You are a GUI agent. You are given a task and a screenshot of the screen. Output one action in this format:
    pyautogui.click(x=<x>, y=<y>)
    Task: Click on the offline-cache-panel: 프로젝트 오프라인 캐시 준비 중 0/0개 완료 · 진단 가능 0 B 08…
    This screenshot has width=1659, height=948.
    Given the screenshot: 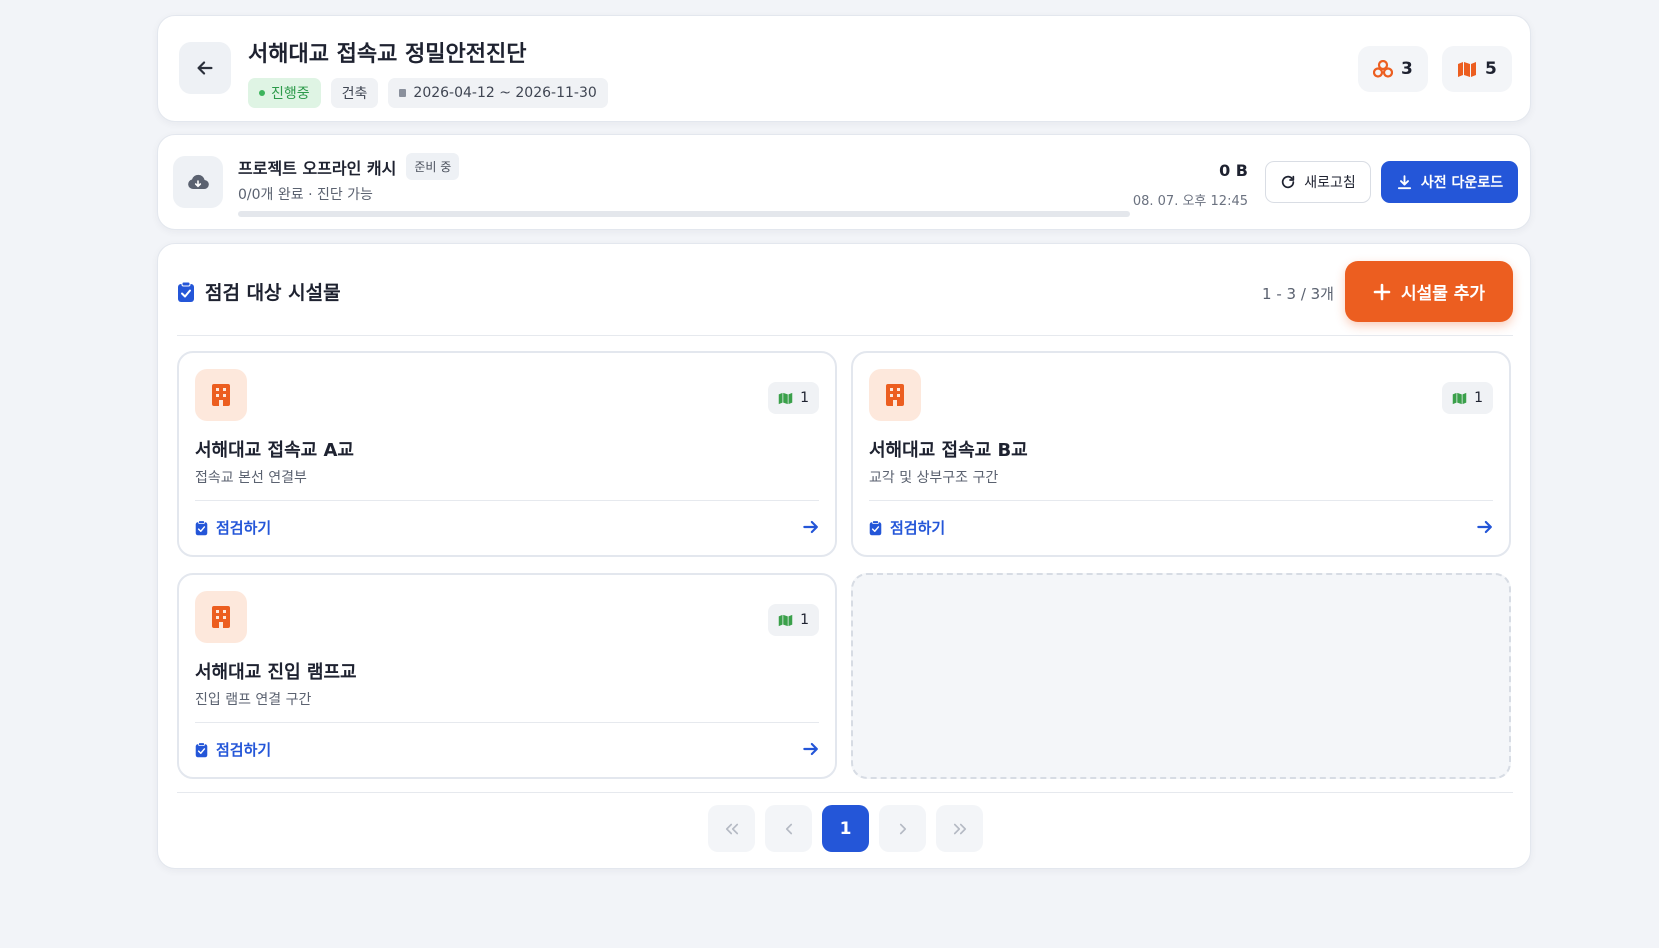 What is the action you would take?
    pyautogui.click(x=844, y=182)
    